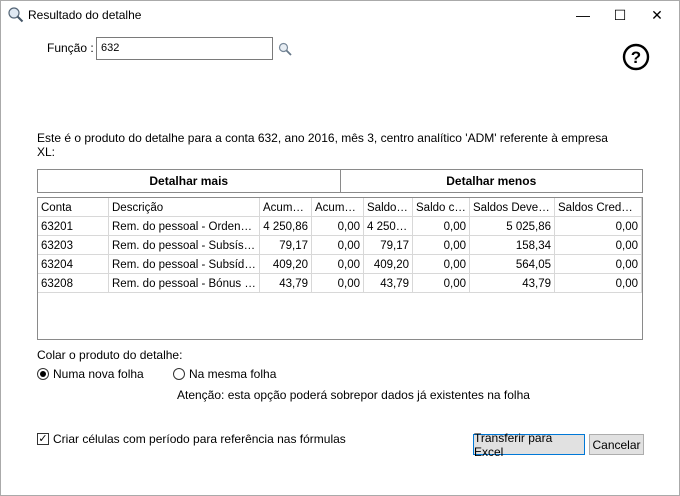  I want to click on help-icon: ?, so click(636, 57).